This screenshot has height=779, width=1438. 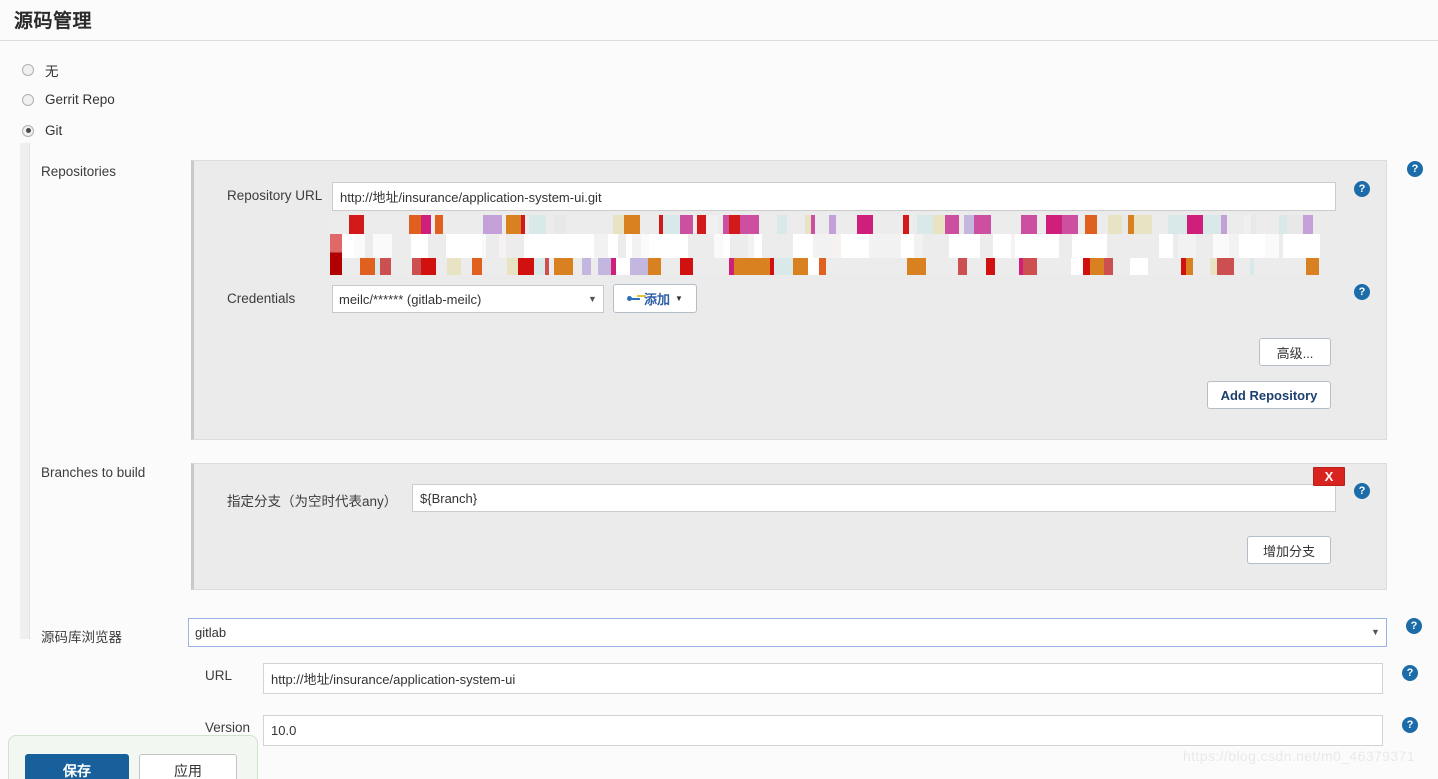 What do you see at coordinates (468, 299) in the screenshot?
I see `credentials-select: meilc/****** (gitlab-meilc)` at bounding box center [468, 299].